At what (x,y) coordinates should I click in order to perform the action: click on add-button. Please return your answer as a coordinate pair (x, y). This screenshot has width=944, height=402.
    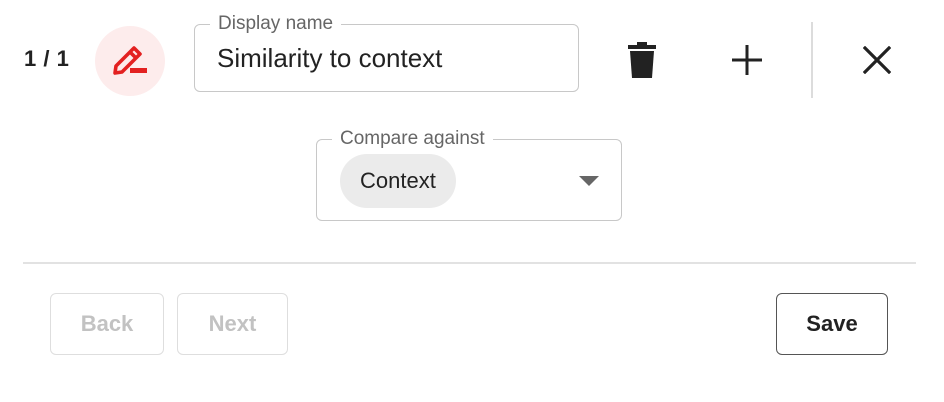
    Looking at the image, I should click on (747, 60).